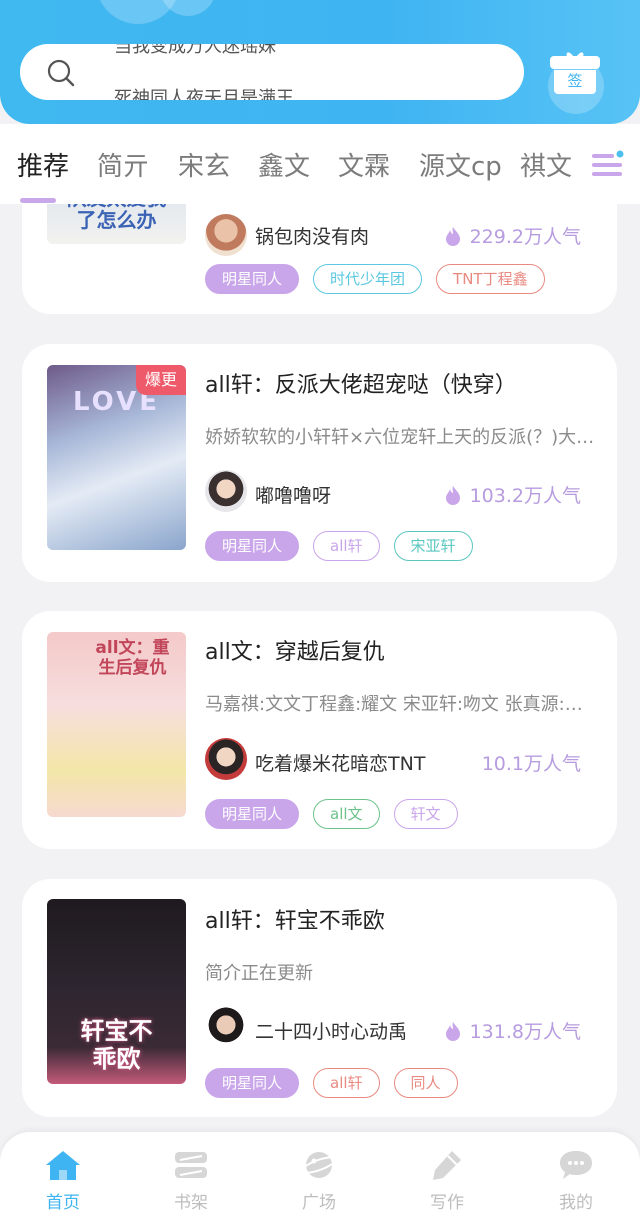  I want to click on tag: 同人, so click(425, 1083).